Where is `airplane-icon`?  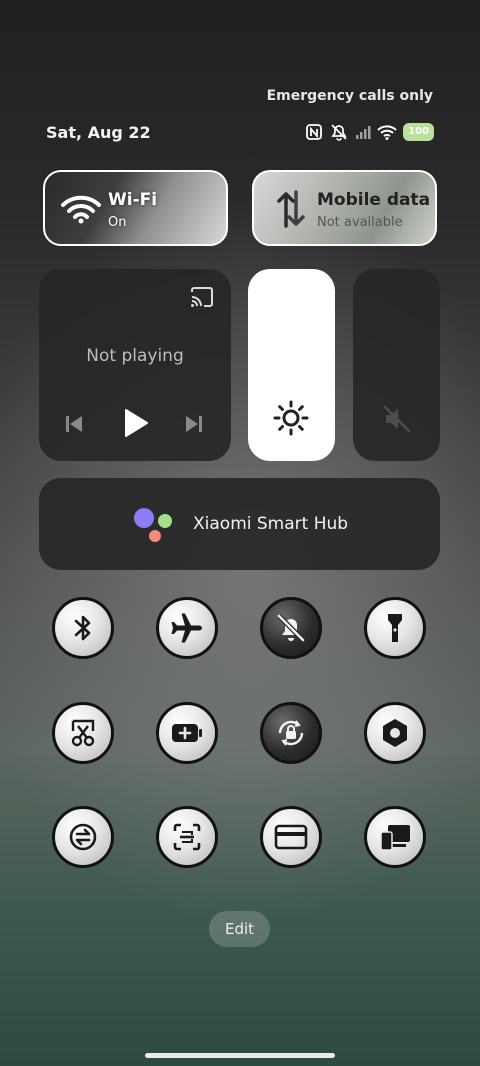 airplane-icon is located at coordinates (186, 628).